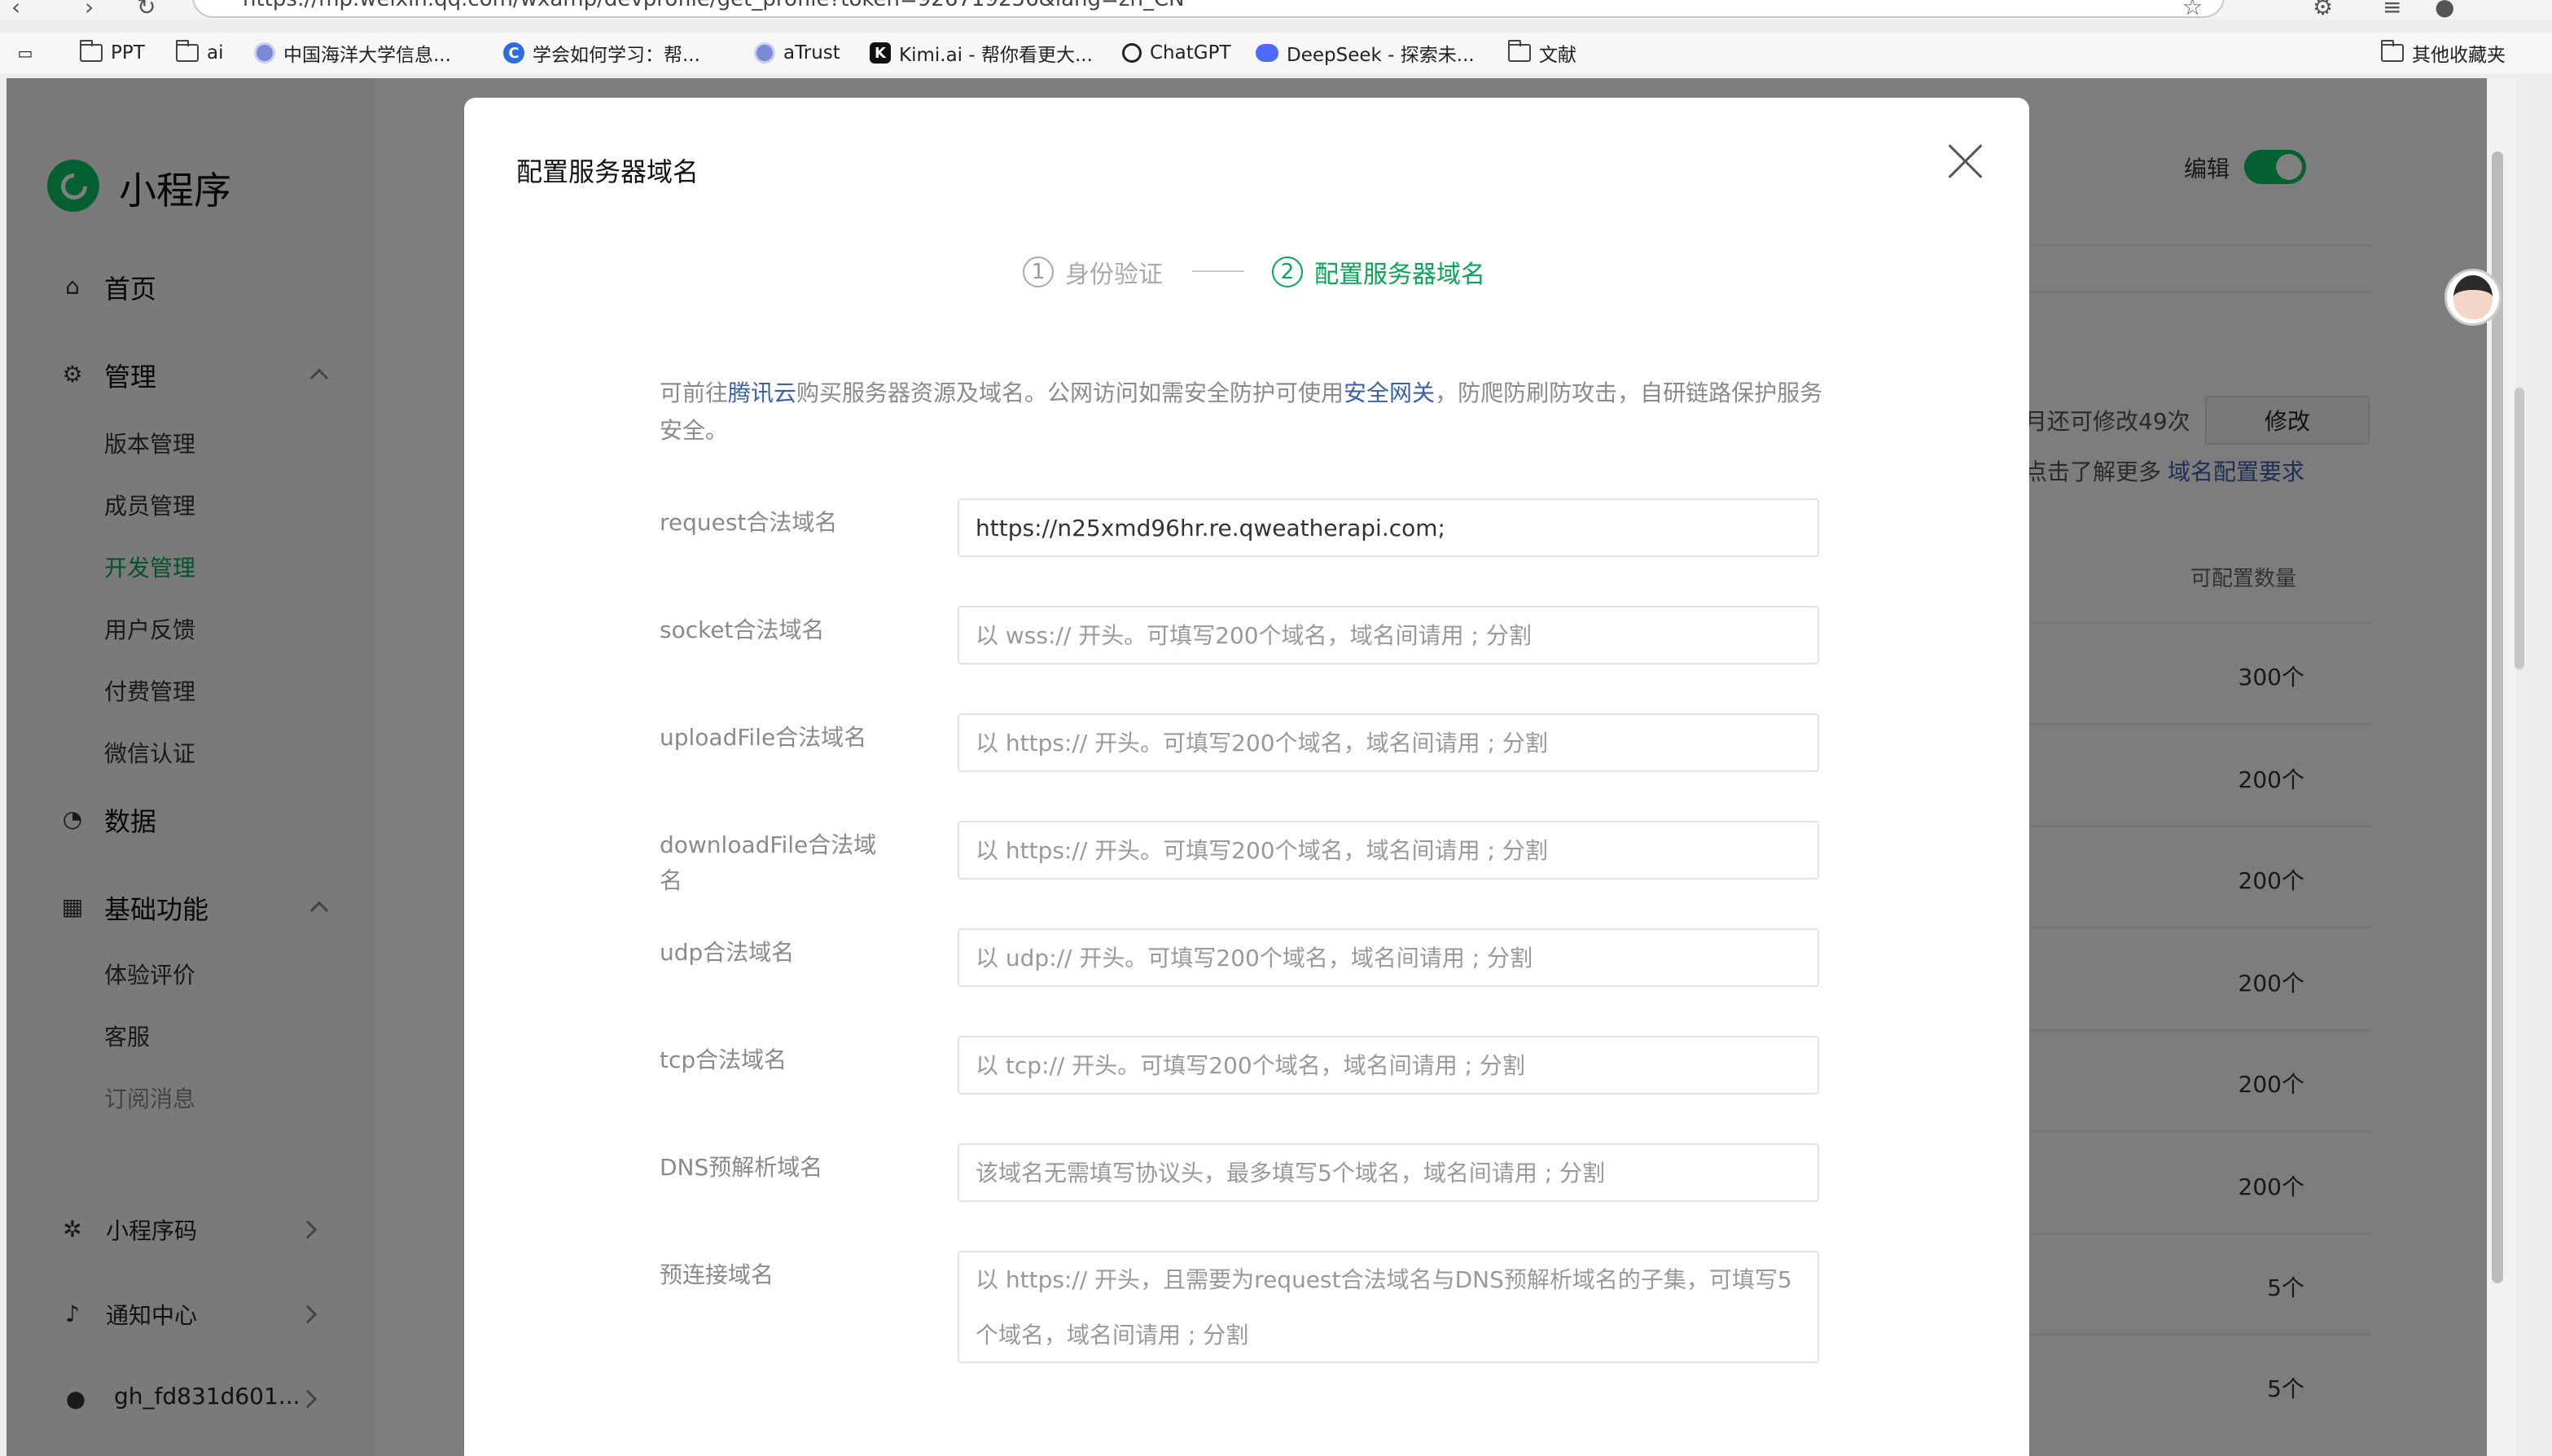  What do you see at coordinates (16, 10) in the screenshot?
I see `back-icon: ‹` at bounding box center [16, 10].